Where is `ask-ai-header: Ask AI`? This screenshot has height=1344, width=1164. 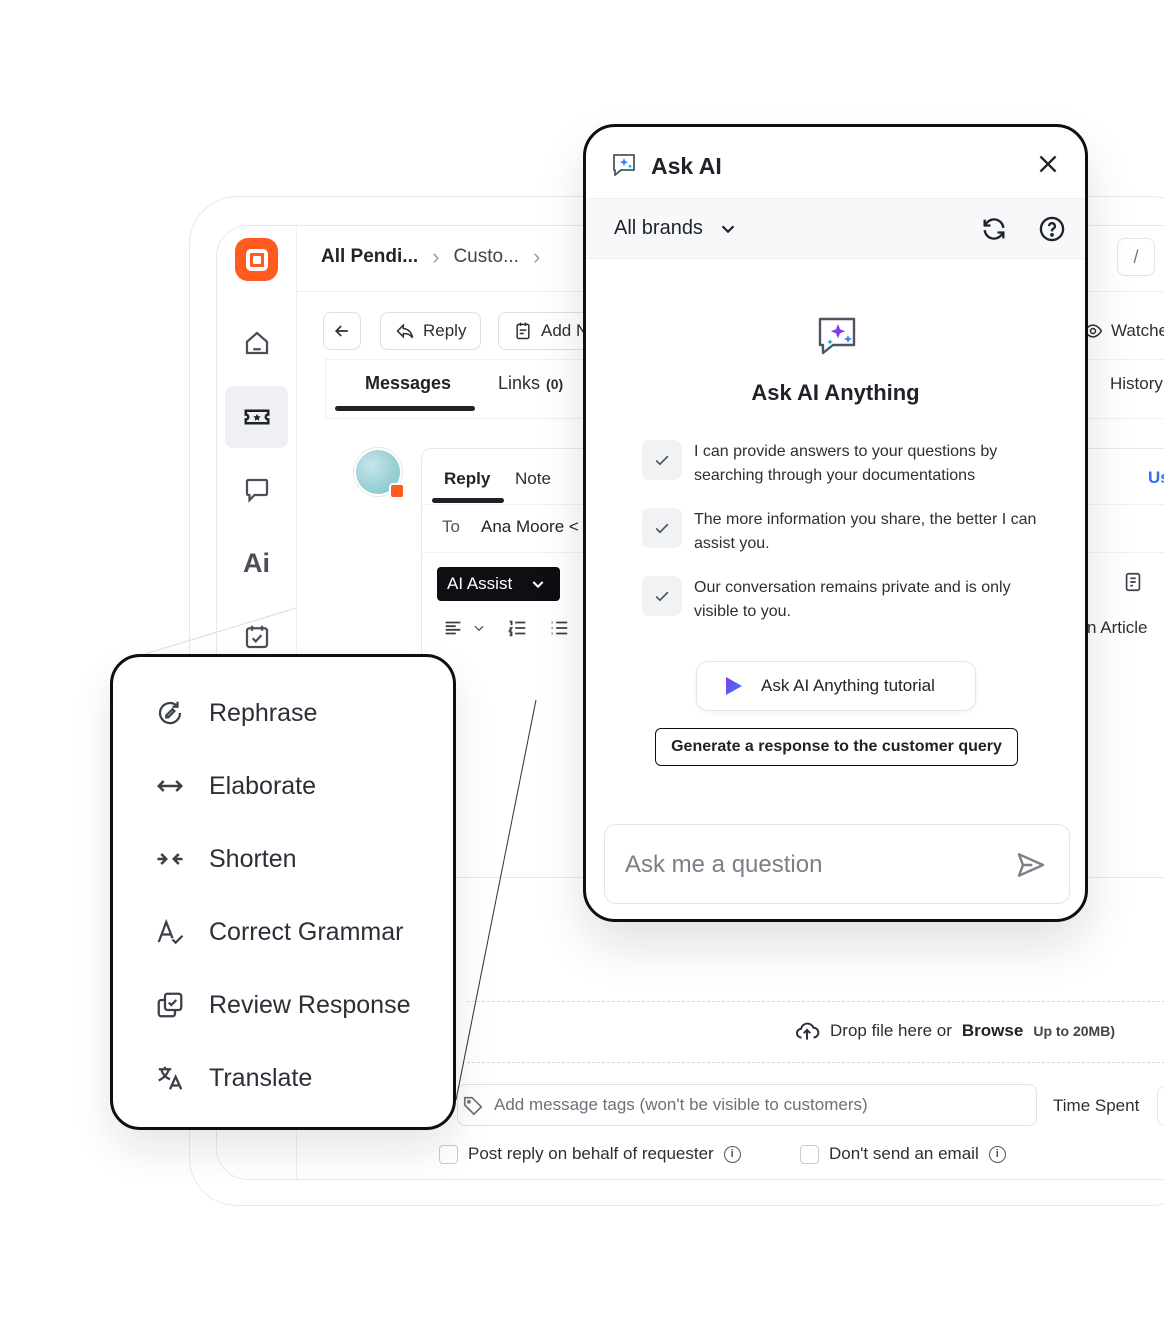
ask-ai-header: Ask AI is located at coordinates (835, 163).